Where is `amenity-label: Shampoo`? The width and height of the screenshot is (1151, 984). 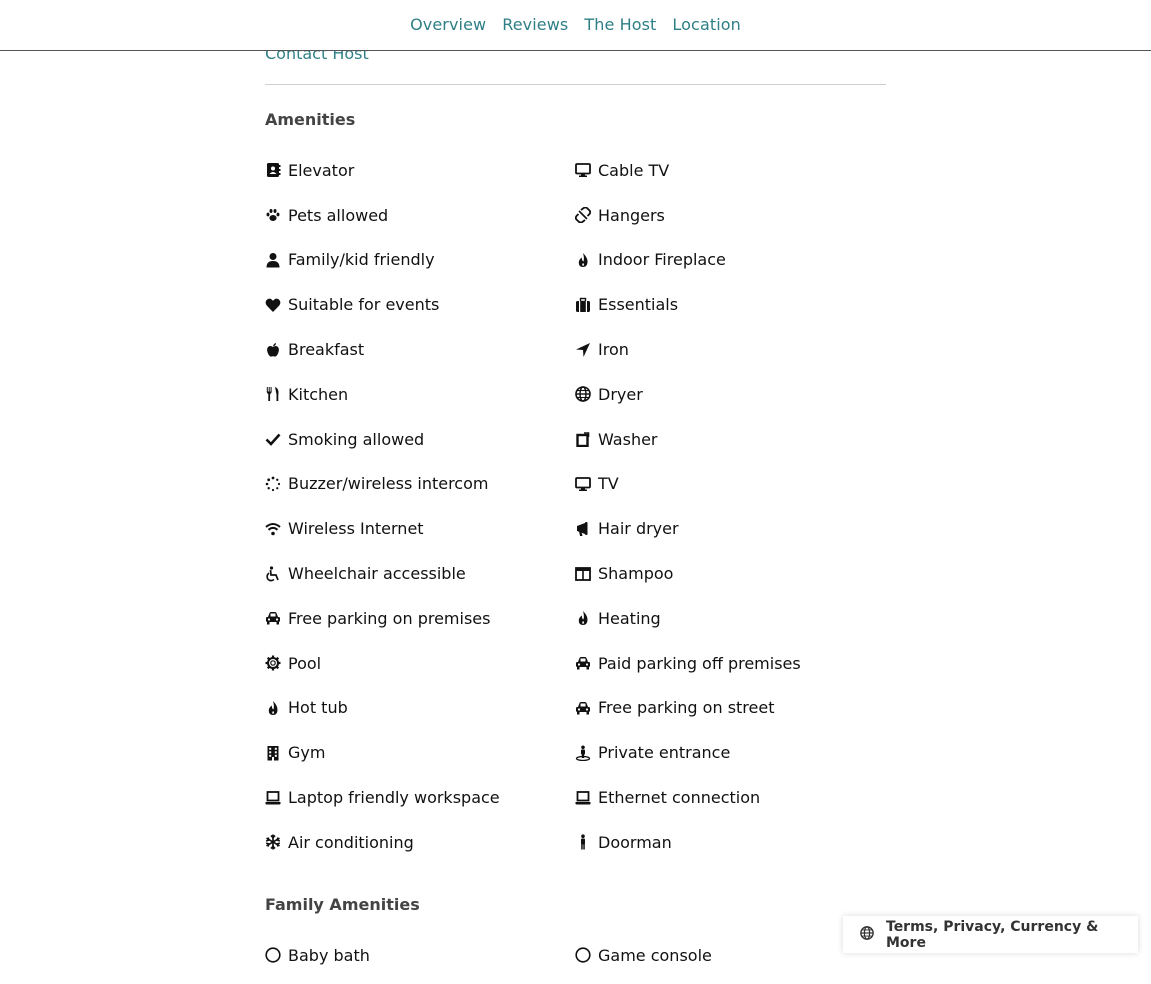
amenity-label: Shampoo is located at coordinates (636, 574).